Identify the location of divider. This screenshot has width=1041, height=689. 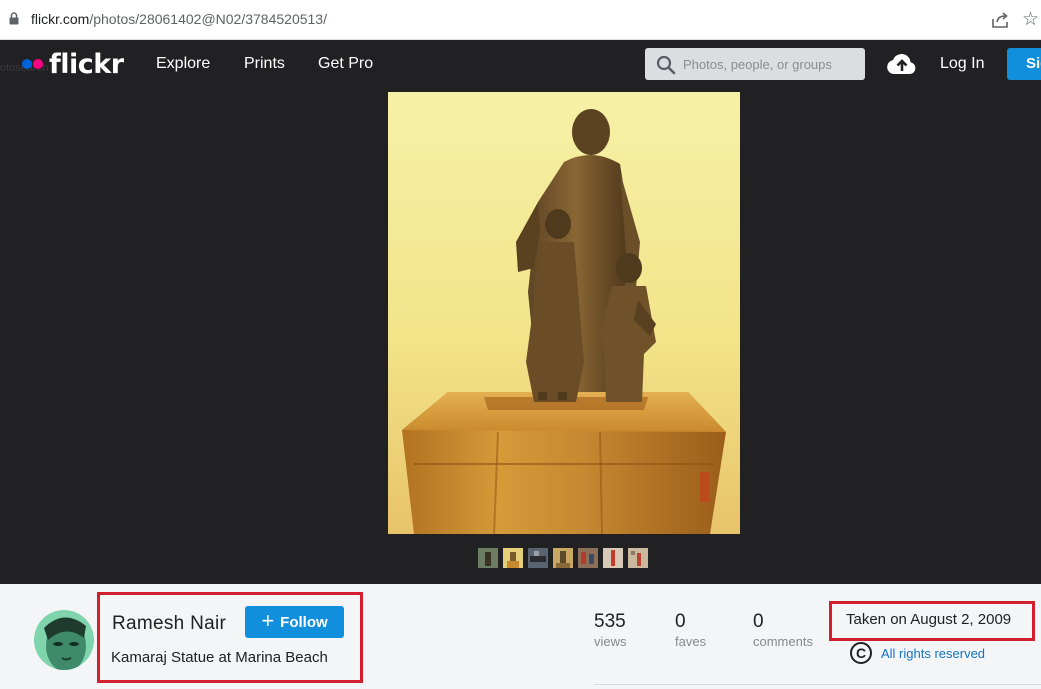
(817, 684).